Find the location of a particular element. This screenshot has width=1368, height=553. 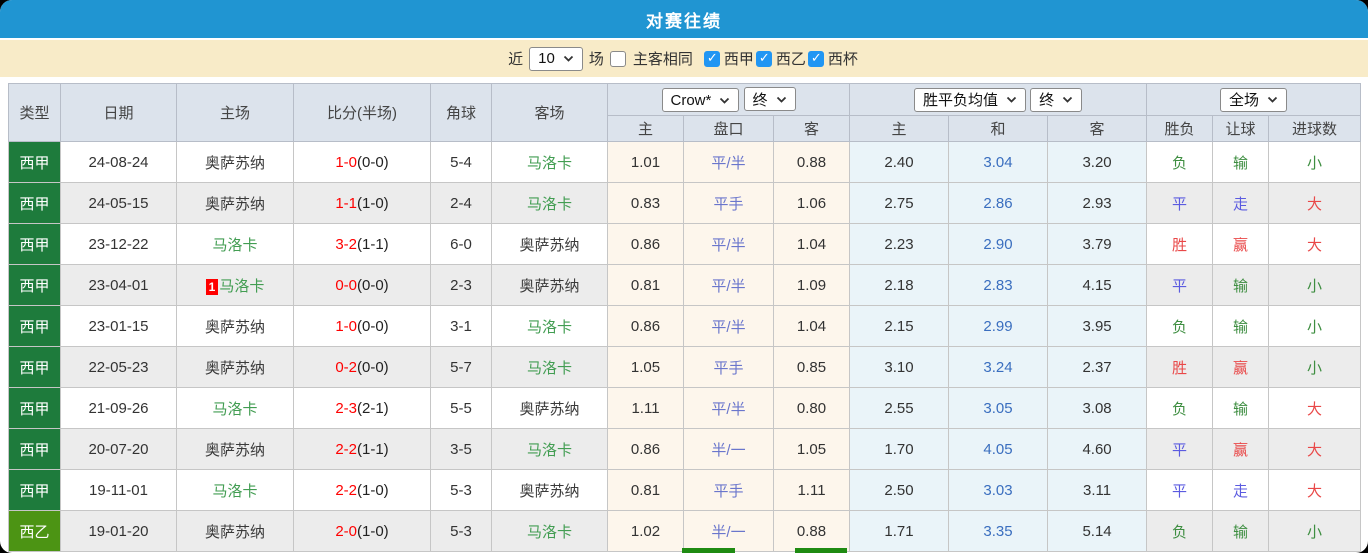

away-team-cell: 奥萨苏纳 is located at coordinates (549, 490).